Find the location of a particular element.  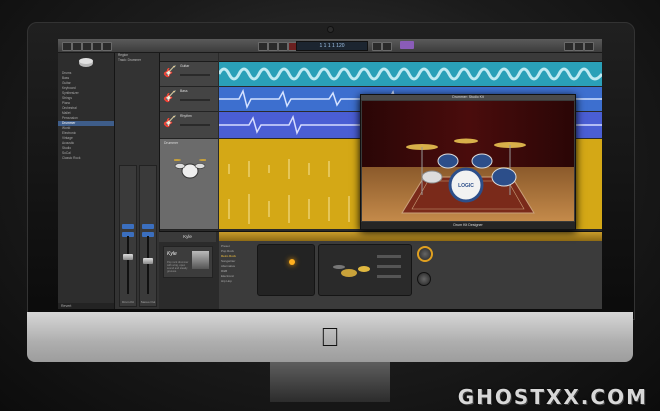

track-name: Drummer is located at coordinates (171, 143).